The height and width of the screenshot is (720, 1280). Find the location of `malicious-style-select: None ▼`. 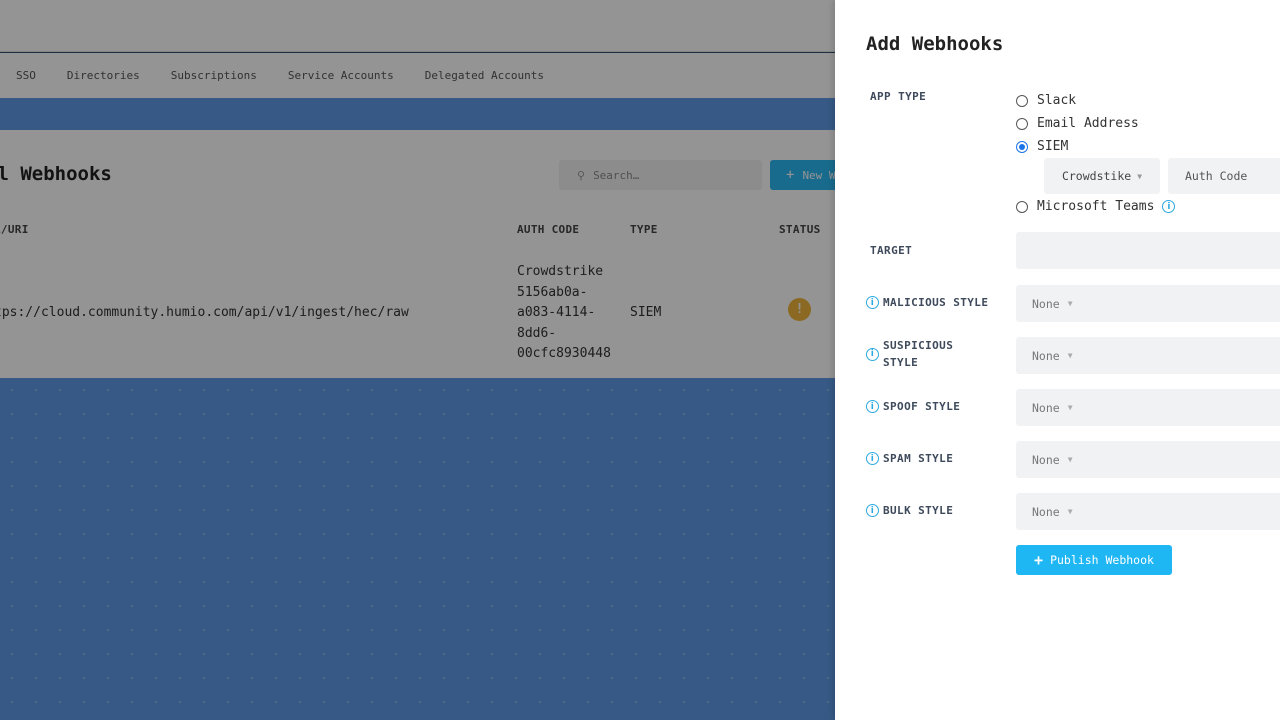

malicious-style-select: None ▼ is located at coordinates (1148, 303).